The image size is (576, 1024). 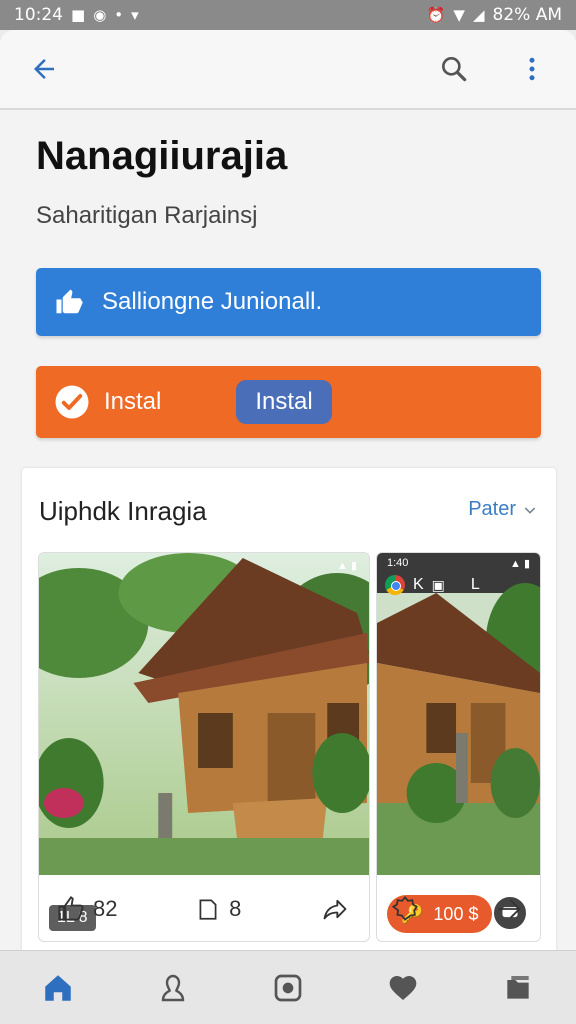 I want to click on chevron-down-icon, so click(x=530, y=510).